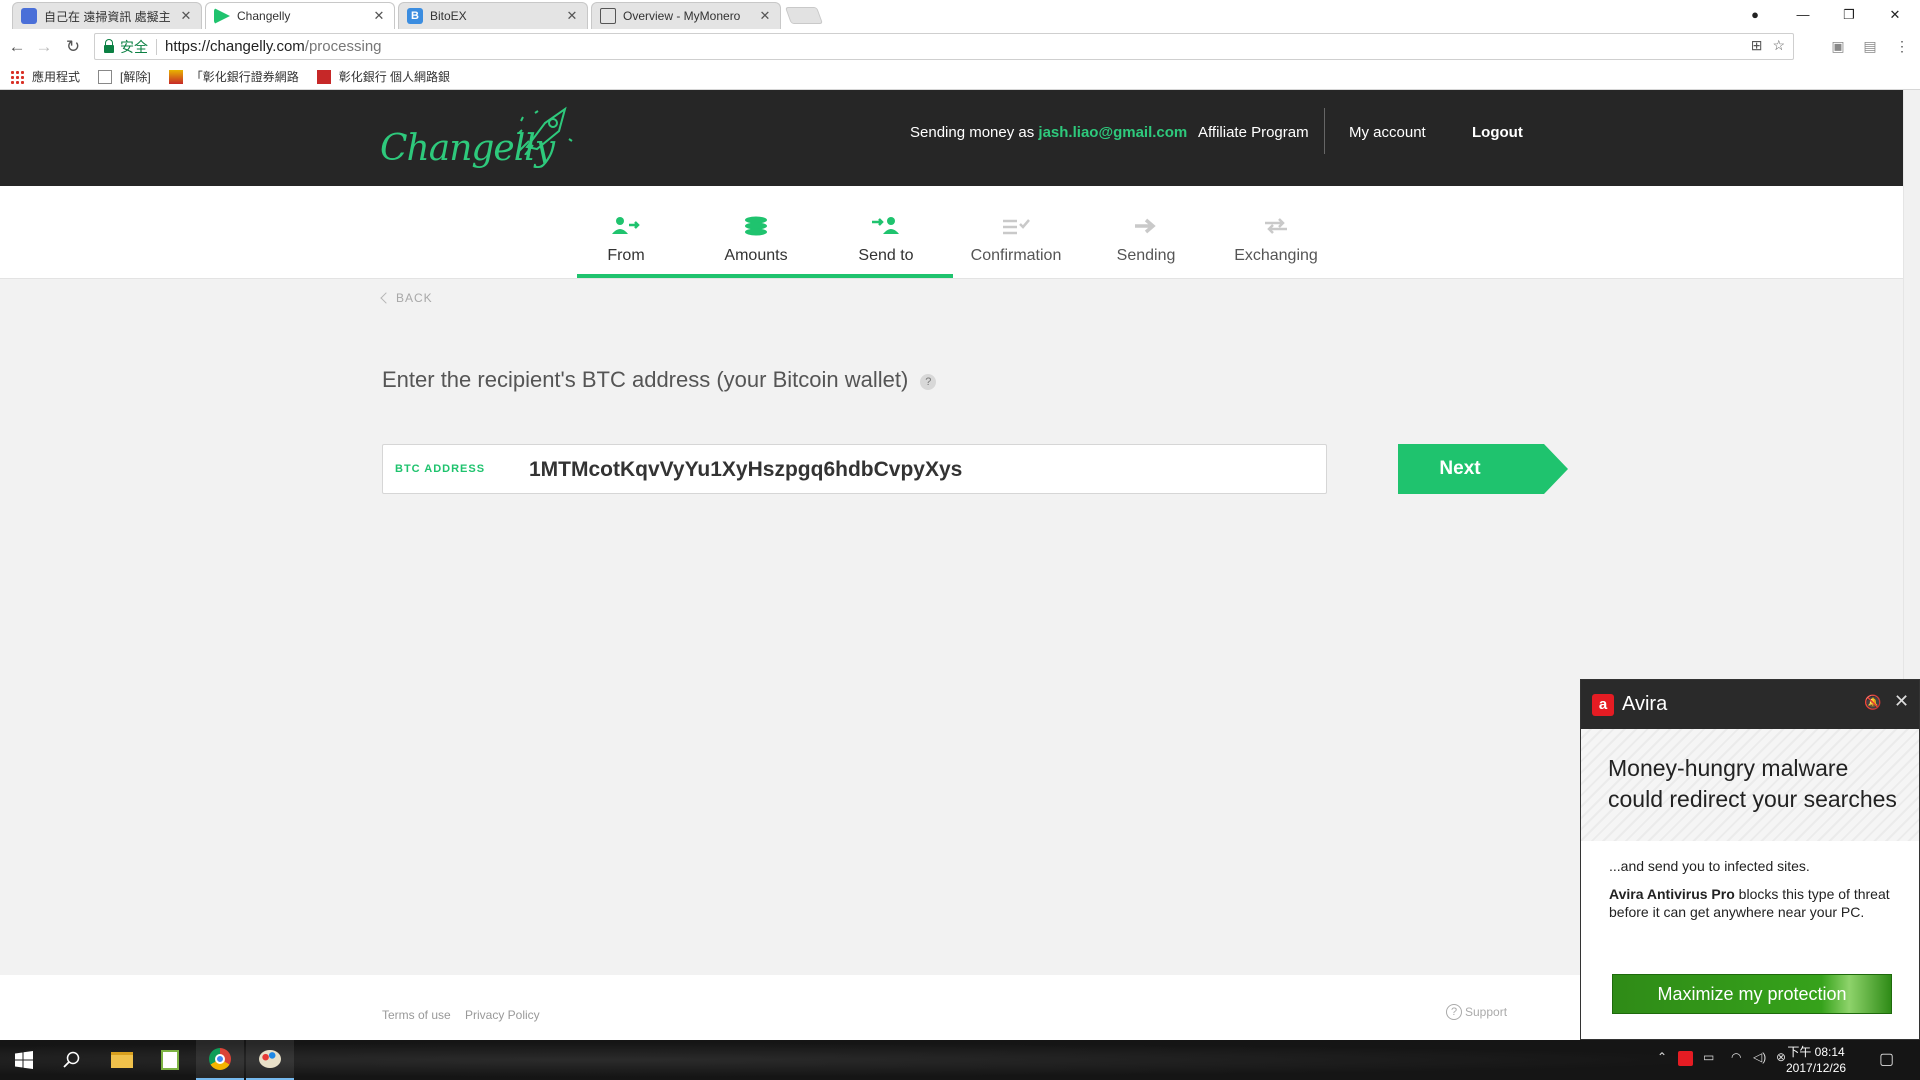 This screenshot has height=1080, width=1920. What do you see at coordinates (1276, 226) in the screenshot?
I see `exchange-arrows-icon` at bounding box center [1276, 226].